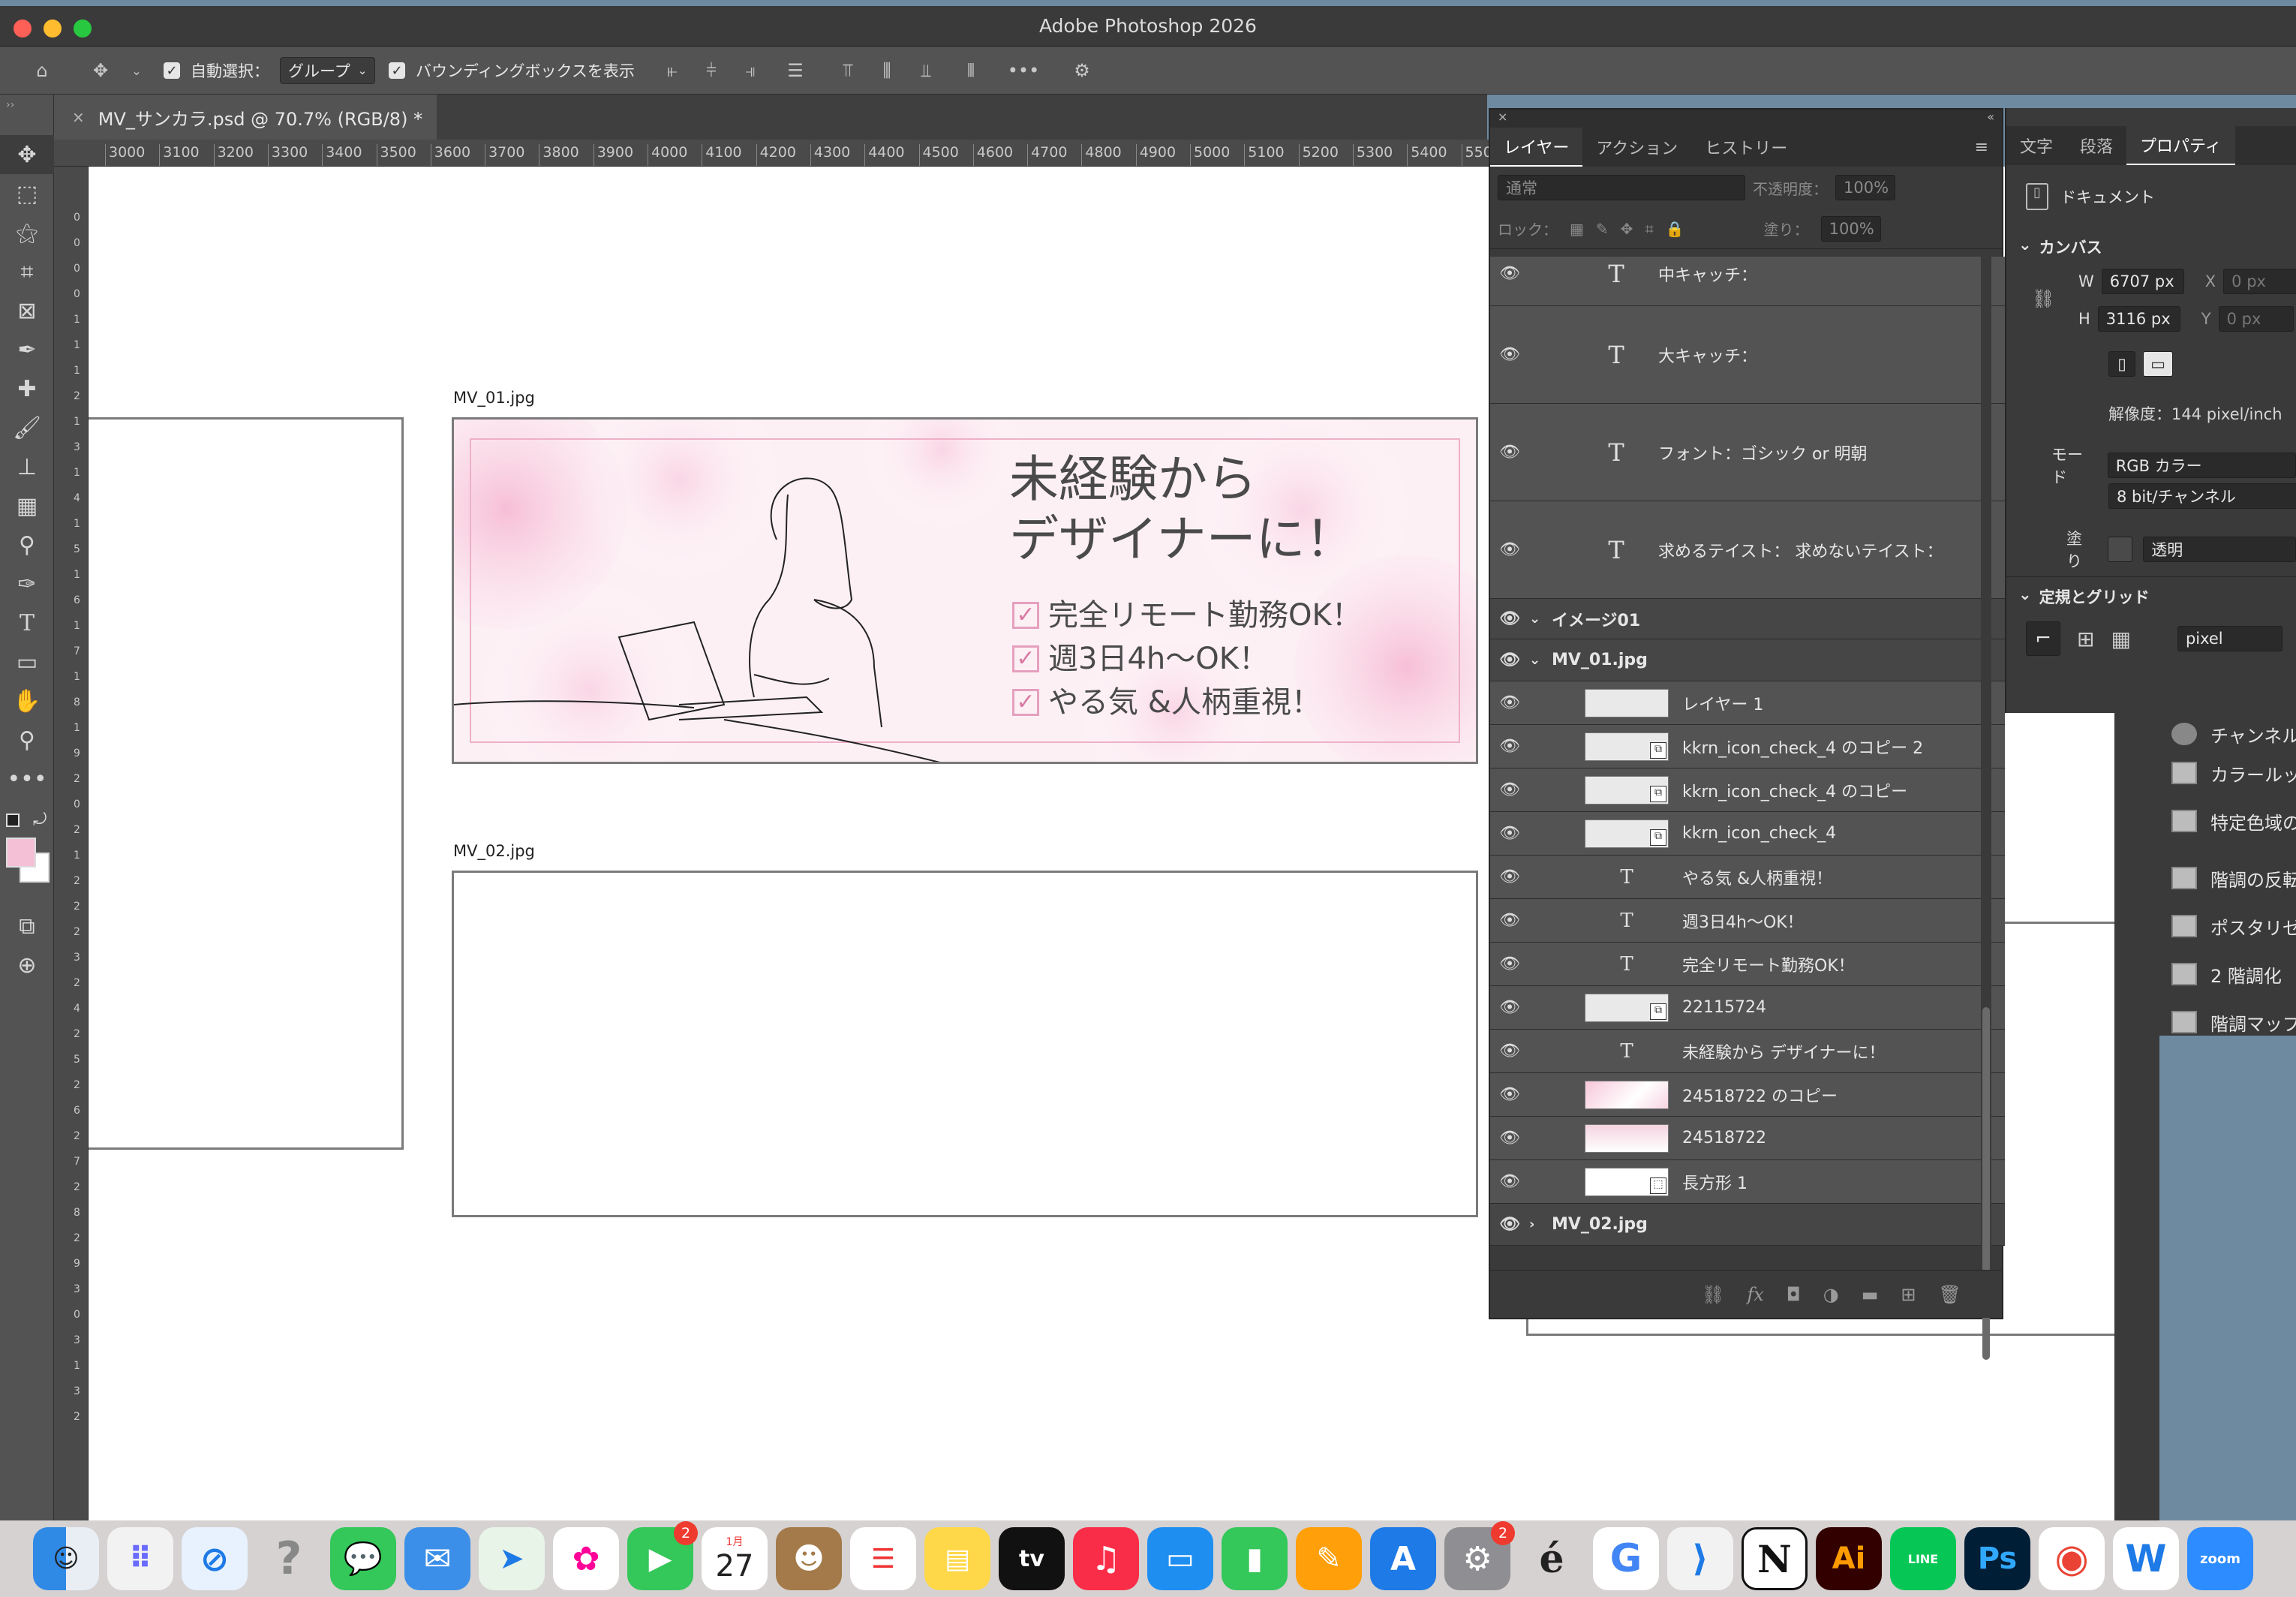 Image resolution: width=2296 pixels, height=1597 pixels. Describe the element at coordinates (2043, 298) in the screenshot. I see `link-dimensions-icon: ⛓` at that location.